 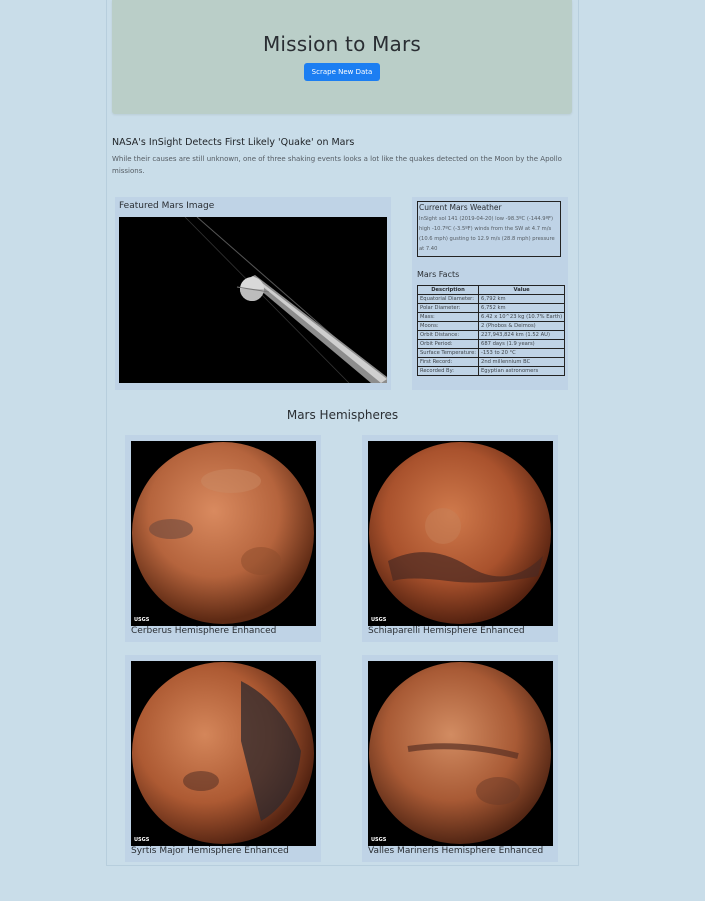 I want to click on fact-description: Mass:, so click(x=448, y=317).